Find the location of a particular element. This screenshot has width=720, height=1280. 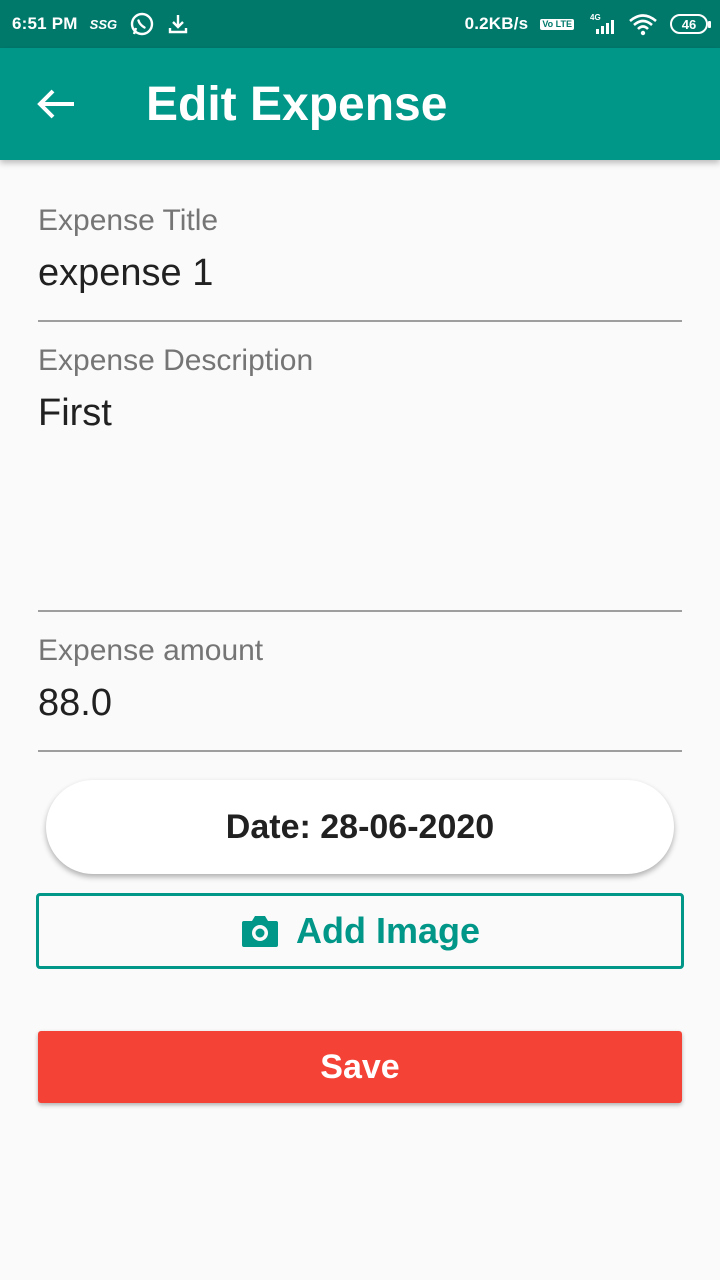

status-bar: 6:51 PM SSG 0.2KB/s Vo LTE 4G 46 is located at coordinates (360, 24).